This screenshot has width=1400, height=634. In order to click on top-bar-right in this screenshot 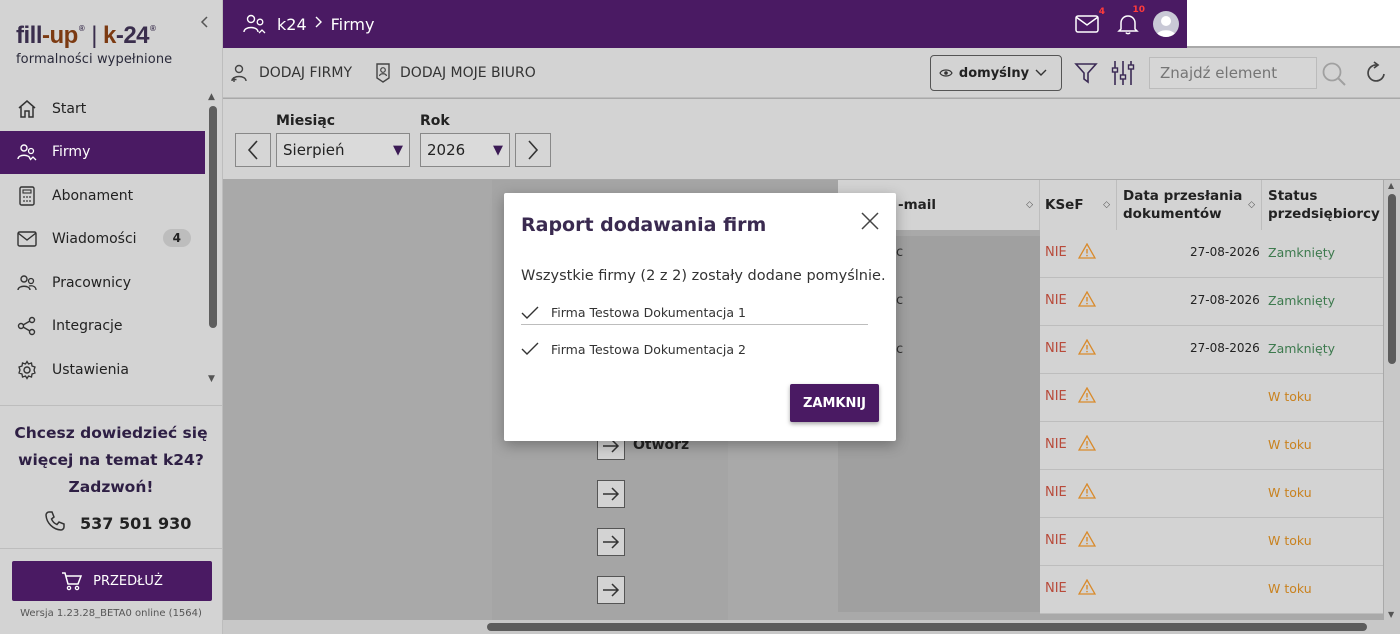, I will do `click(1293, 23)`.